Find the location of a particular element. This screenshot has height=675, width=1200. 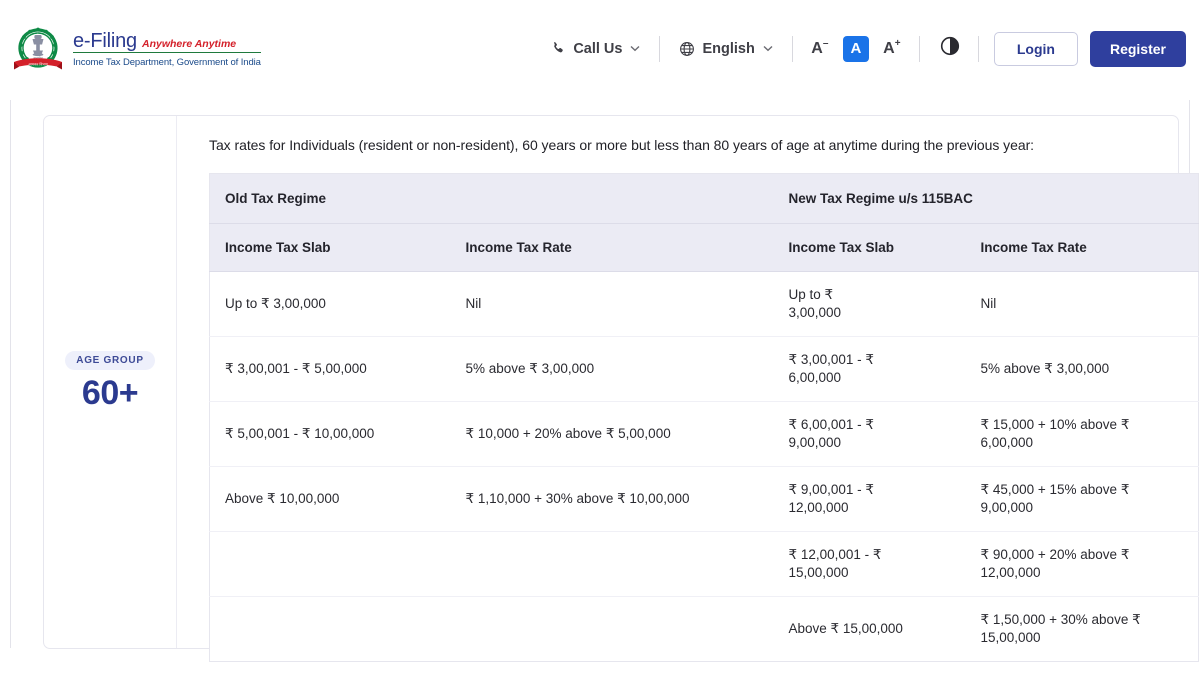

new-rate-cell: ₹ 45,000 + 15% above ₹ 9,00,000 is located at coordinates (1082, 499).